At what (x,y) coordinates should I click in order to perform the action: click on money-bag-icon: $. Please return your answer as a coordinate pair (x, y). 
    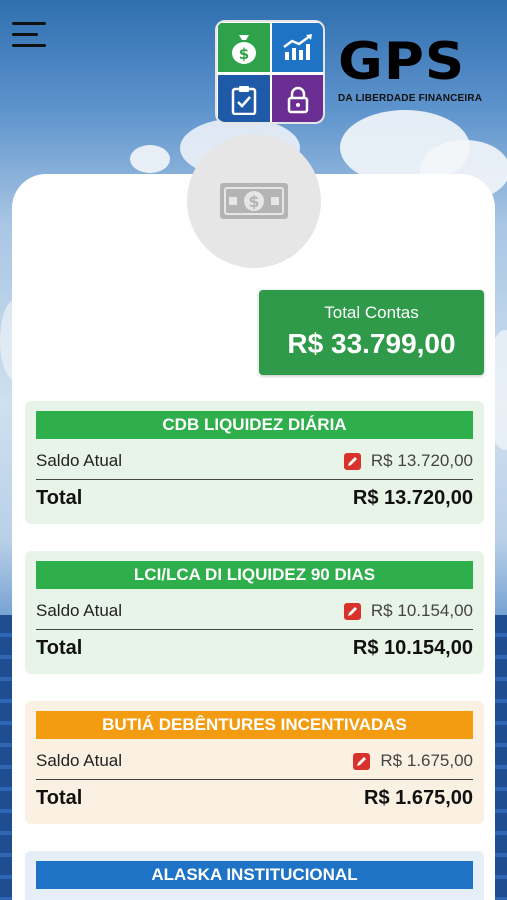
    Looking at the image, I should click on (244, 47).